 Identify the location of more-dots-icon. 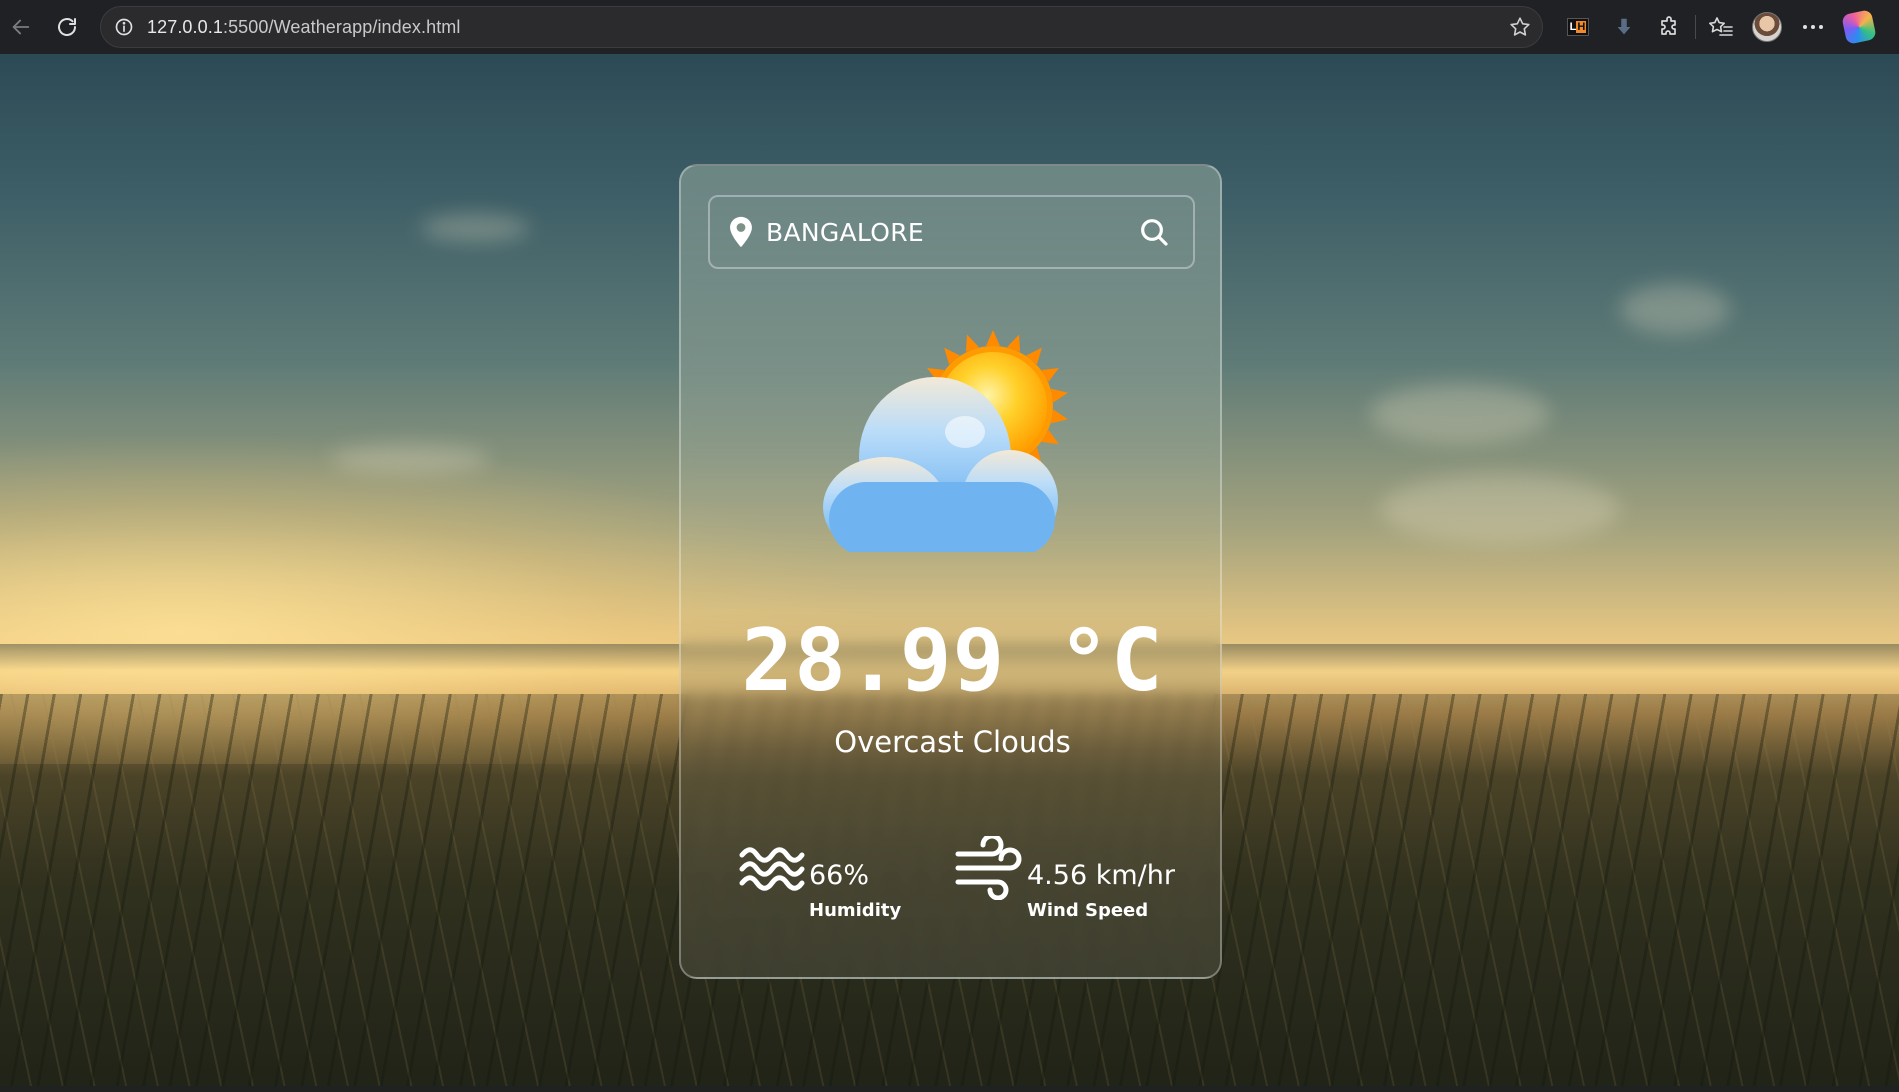
(1813, 27).